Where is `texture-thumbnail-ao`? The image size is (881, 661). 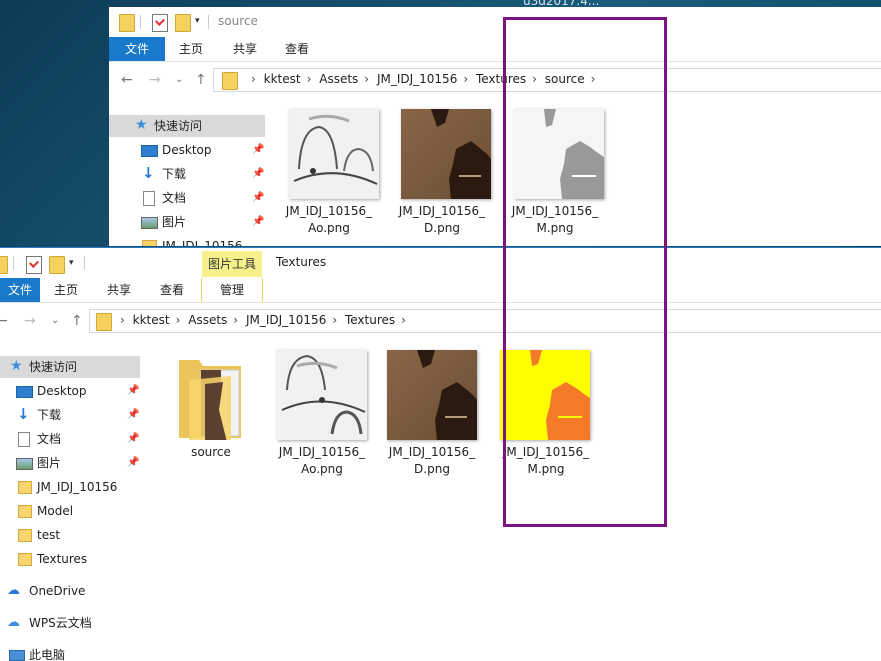
texture-thumbnail-ao is located at coordinates (334, 154).